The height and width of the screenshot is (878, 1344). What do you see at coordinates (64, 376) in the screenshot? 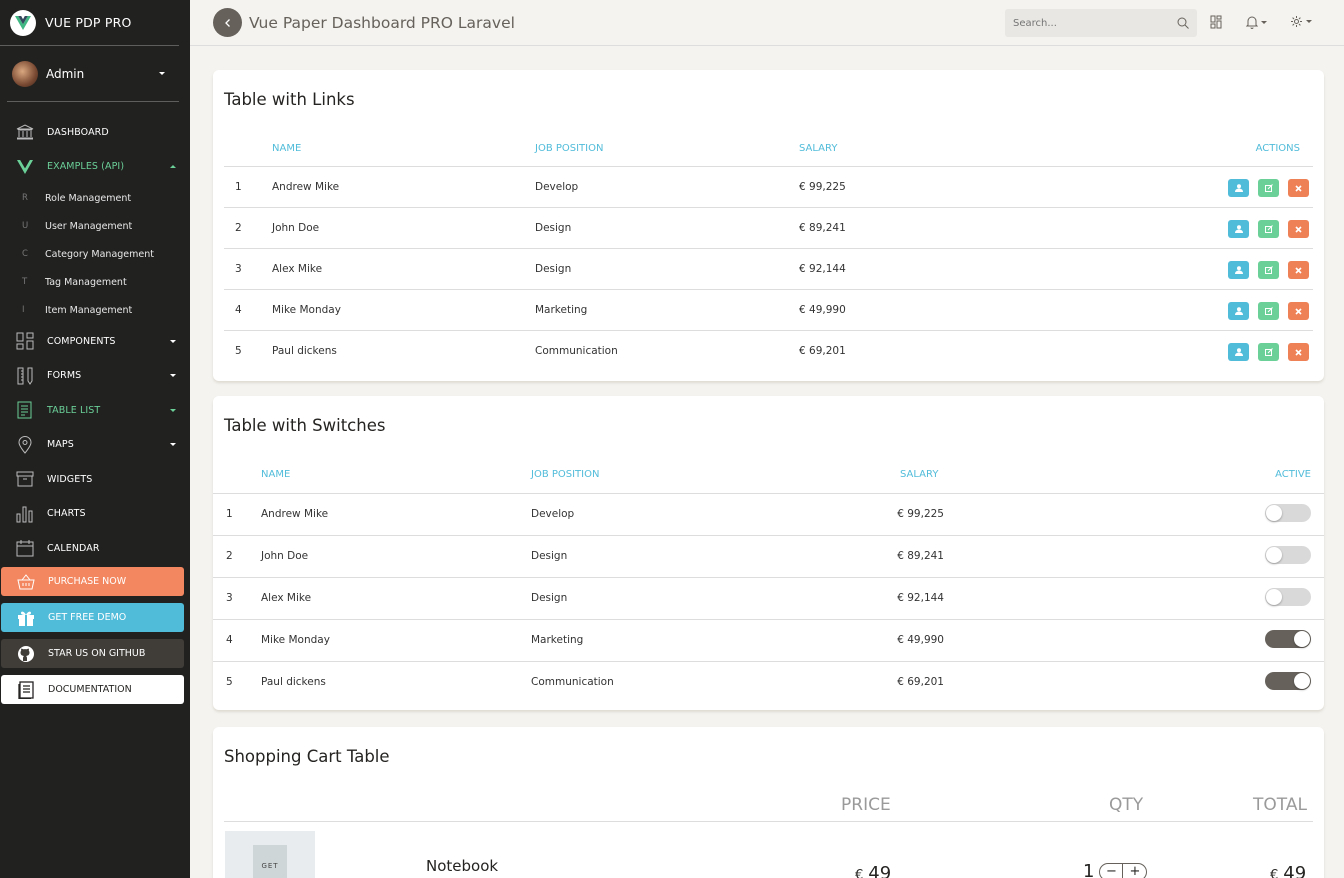
I see `nav-forms-label: FORMS` at bounding box center [64, 376].